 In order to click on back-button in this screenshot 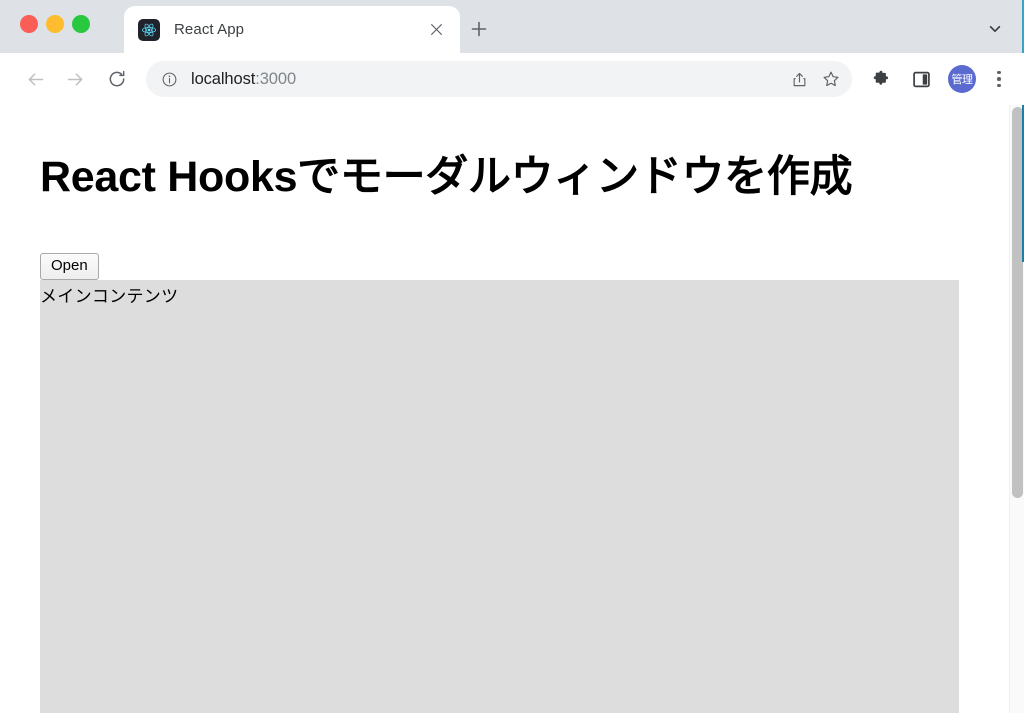, I will do `click(35, 79)`.